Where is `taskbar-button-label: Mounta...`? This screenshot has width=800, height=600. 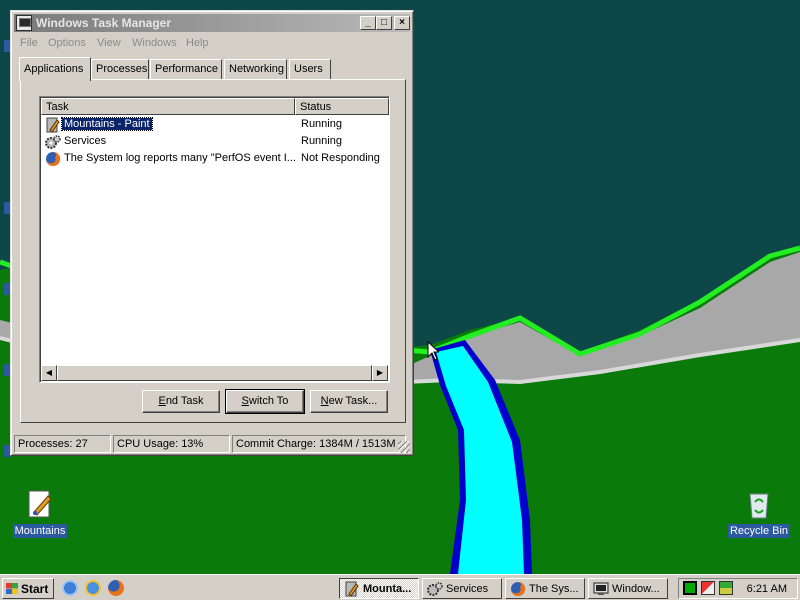 taskbar-button-label: Mounta... is located at coordinates (387, 589).